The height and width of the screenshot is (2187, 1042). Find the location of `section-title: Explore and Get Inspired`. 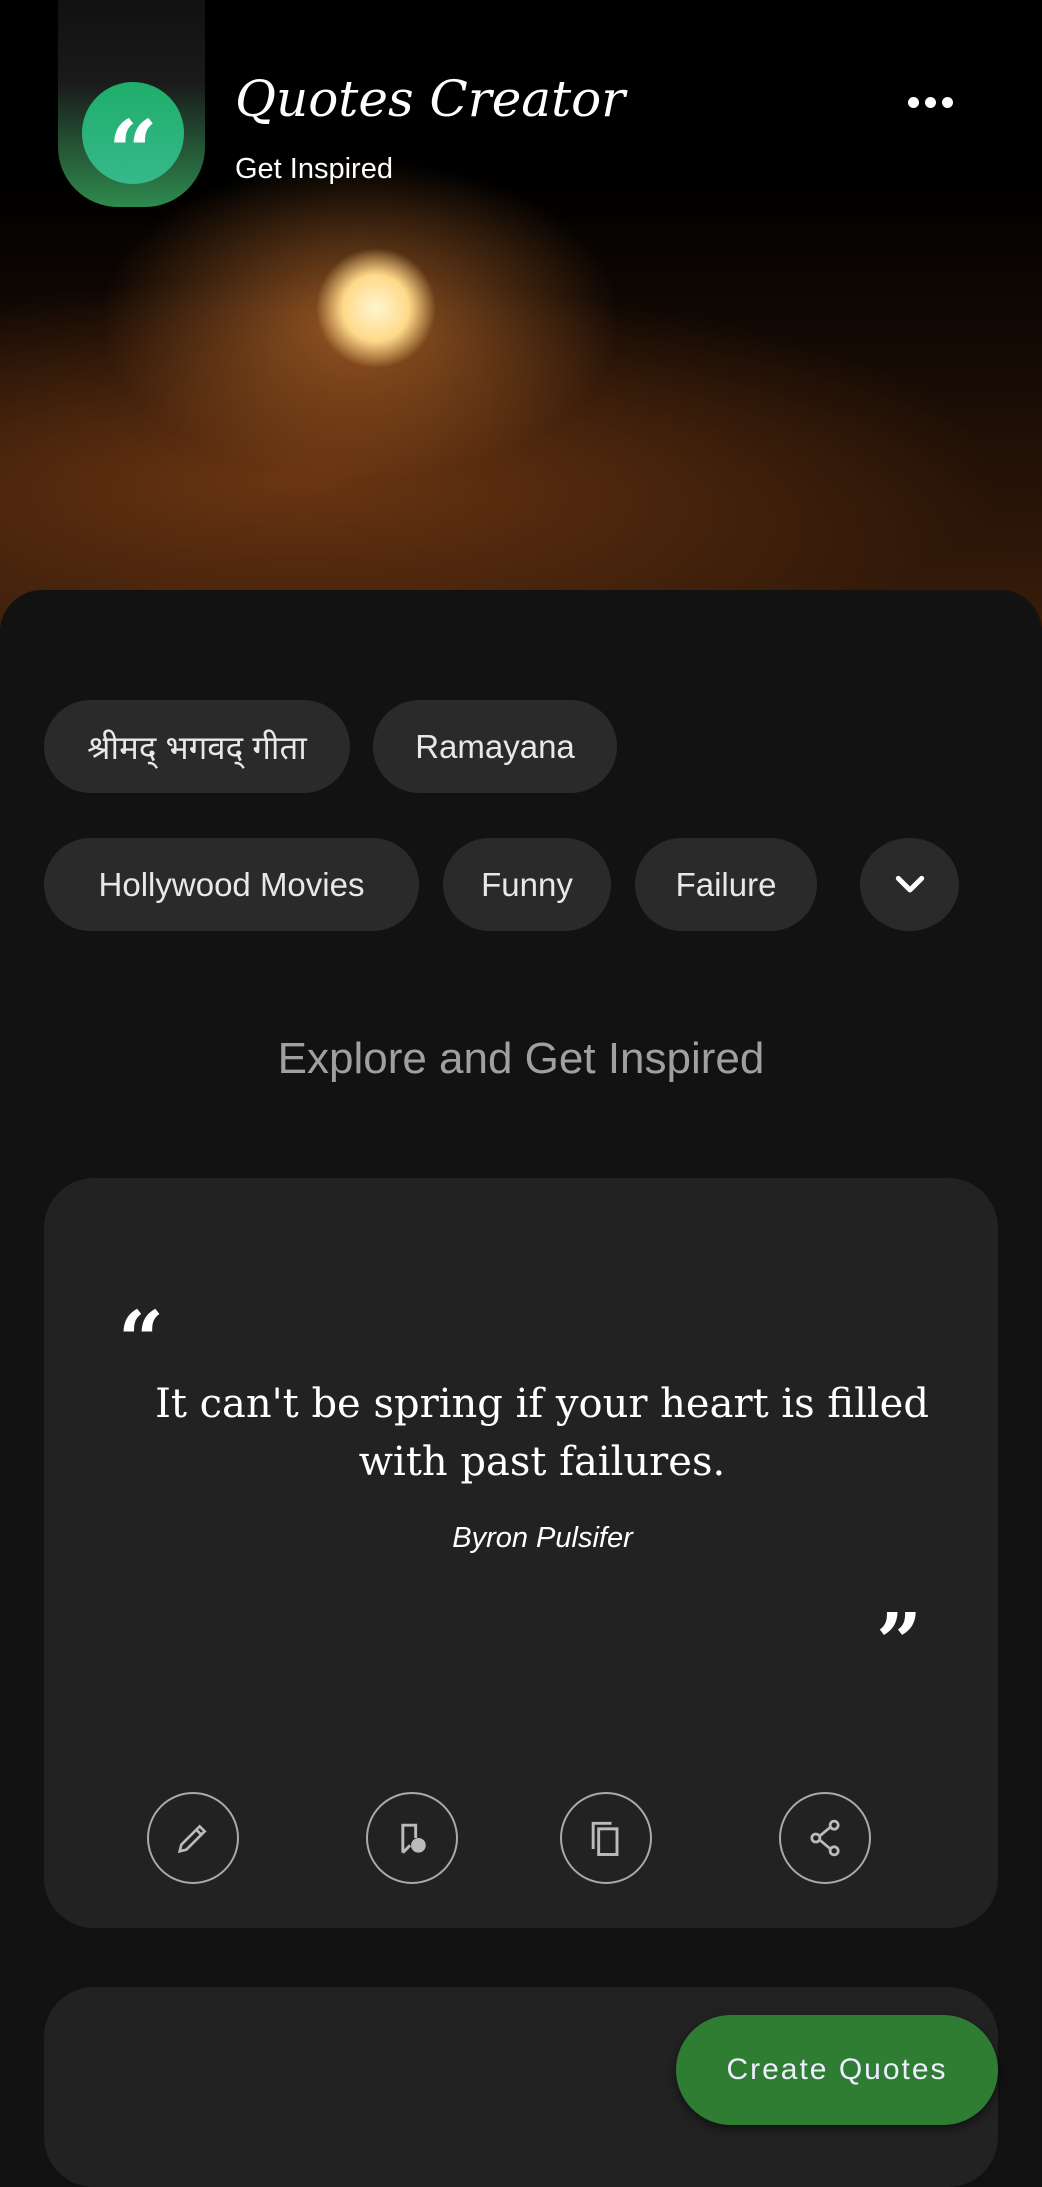

section-title: Explore and Get Inspired is located at coordinates (521, 1058).